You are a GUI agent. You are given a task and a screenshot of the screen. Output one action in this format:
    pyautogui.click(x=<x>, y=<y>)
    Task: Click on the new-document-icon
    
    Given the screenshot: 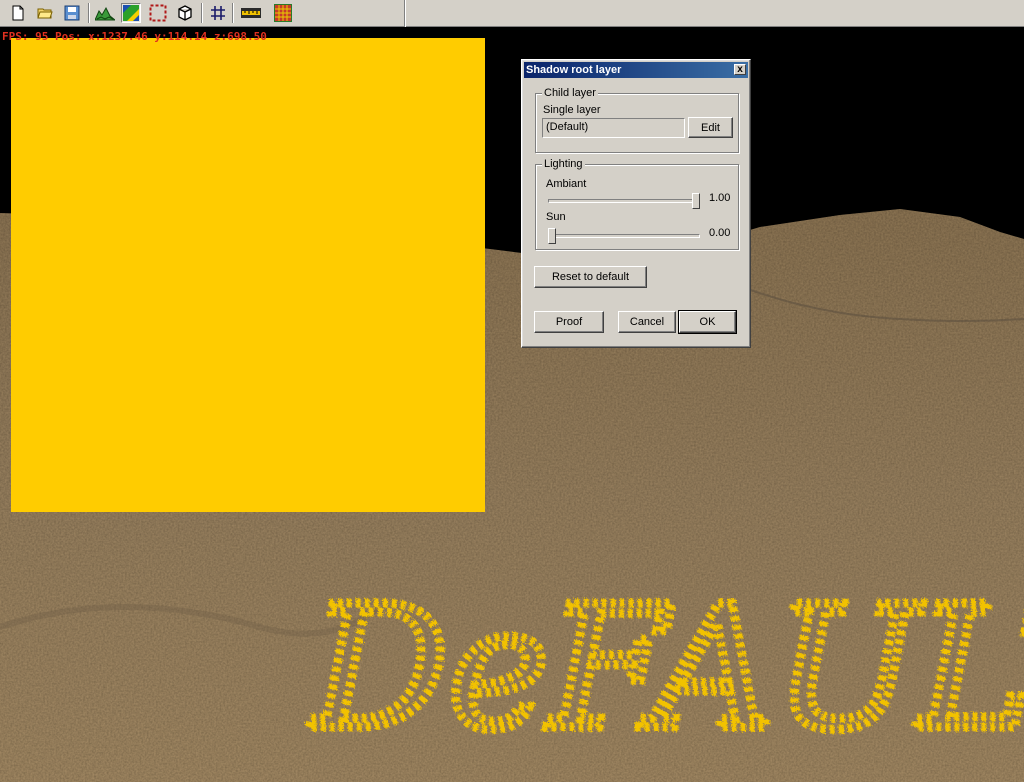 What is the action you would take?
    pyautogui.click(x=18, y=13)
    